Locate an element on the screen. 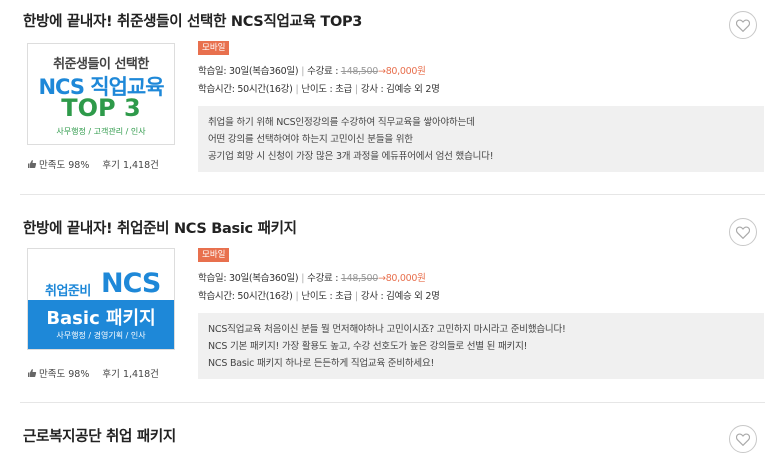 This screenshot has height=456, width=773. thumb-subtitle: 취준생들이 선택한 is located at coordinates (101, 64).